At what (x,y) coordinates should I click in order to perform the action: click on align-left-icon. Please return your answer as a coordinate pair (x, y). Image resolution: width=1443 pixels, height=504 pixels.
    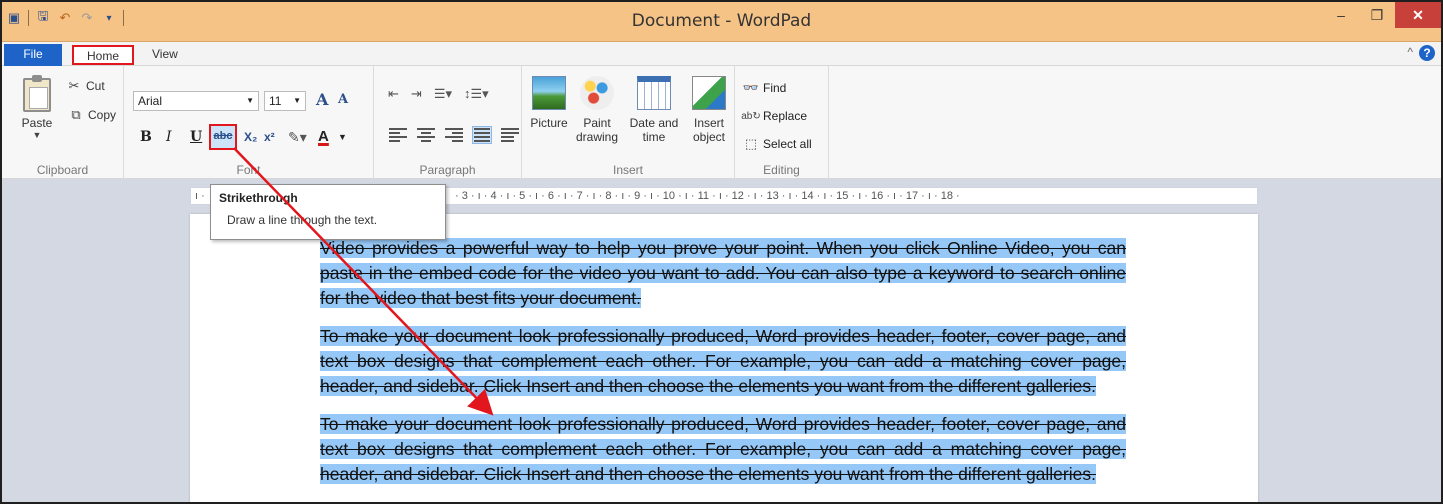
    Looking at the image, I should click on (398, 135).